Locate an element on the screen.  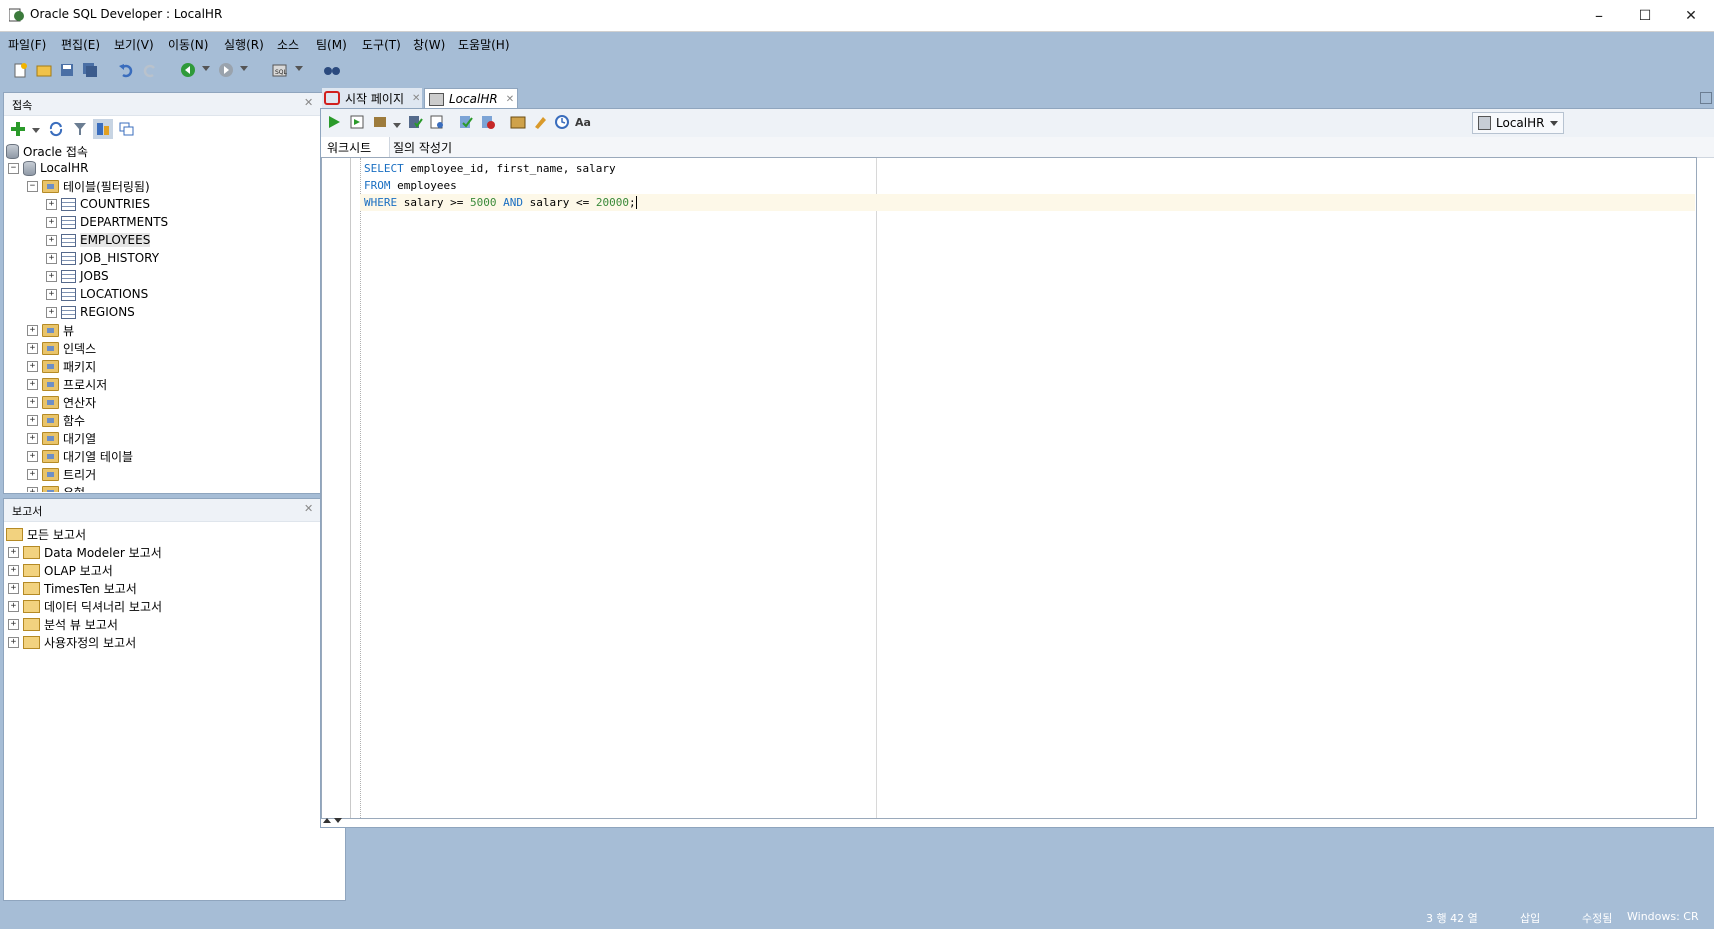
tree-item-tables: − 테이블(필터링됨) is located at coordinates (88, 186).